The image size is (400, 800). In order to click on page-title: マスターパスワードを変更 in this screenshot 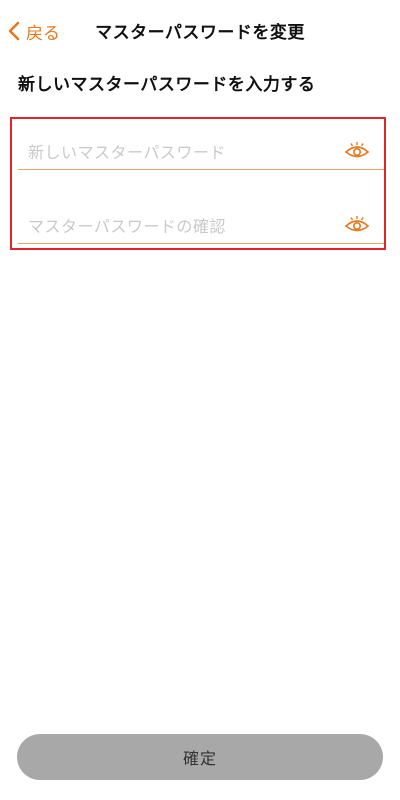, I will do `click(200, 33)`.